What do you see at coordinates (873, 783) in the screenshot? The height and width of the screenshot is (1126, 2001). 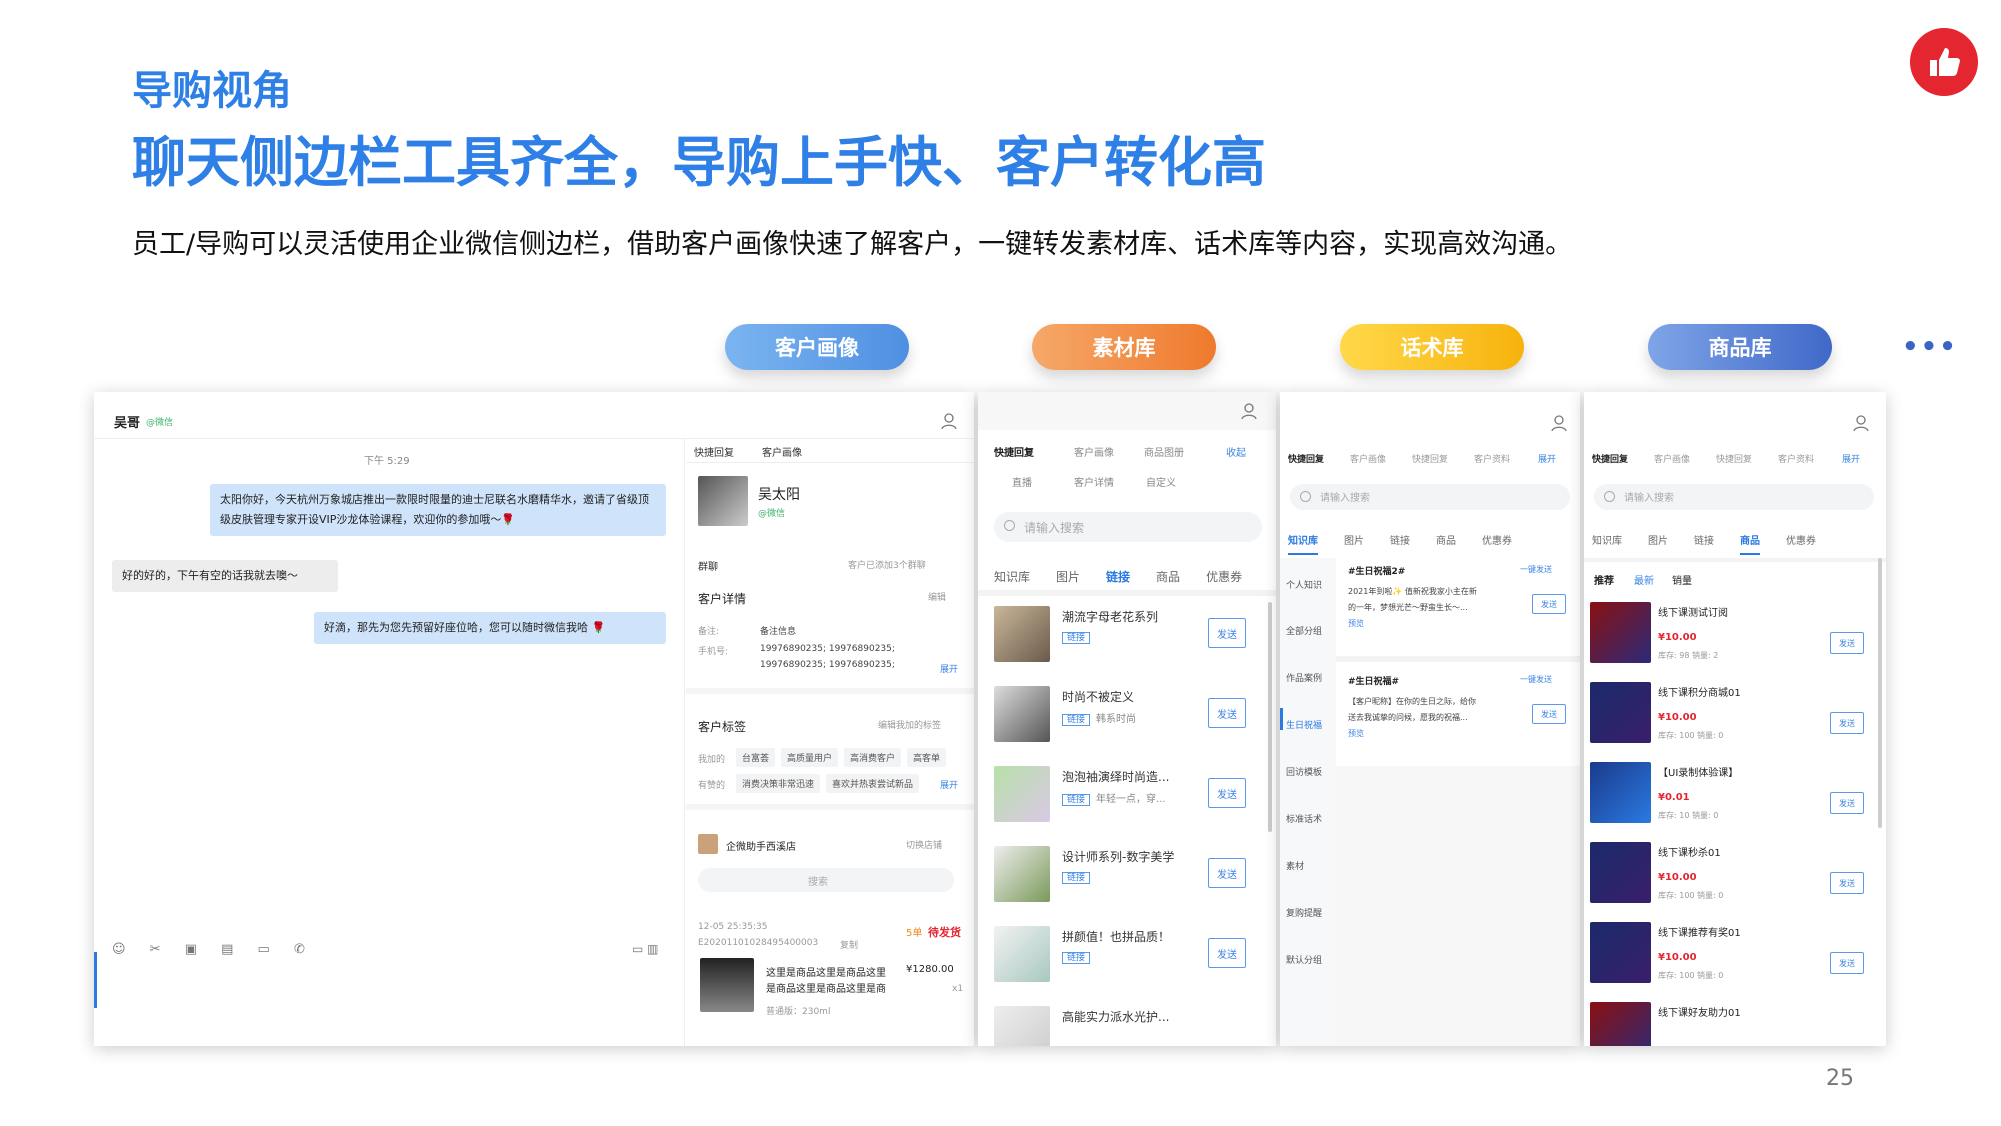 I see `customer-tag: 喜欢并热衷尝试新品` at bounding box center [873, 783].